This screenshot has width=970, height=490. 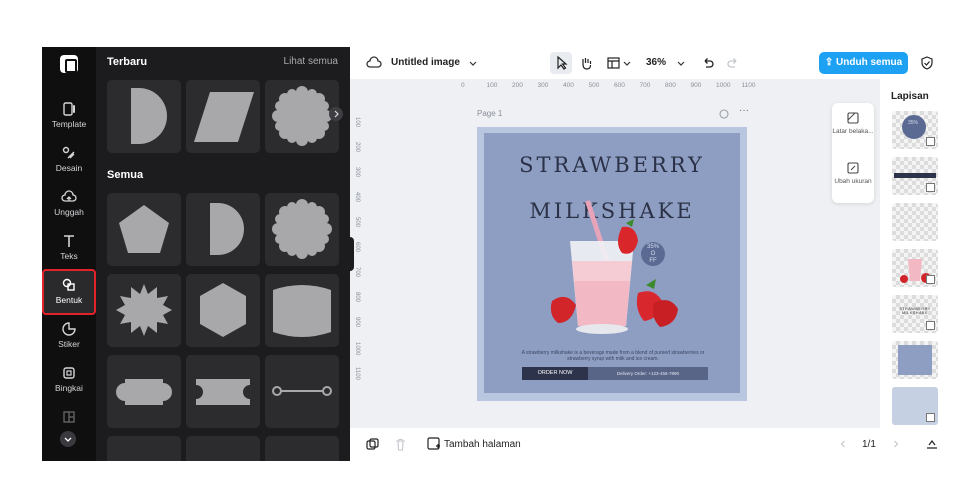 I want to click on refresh-icon, so click(x=724, y=114).